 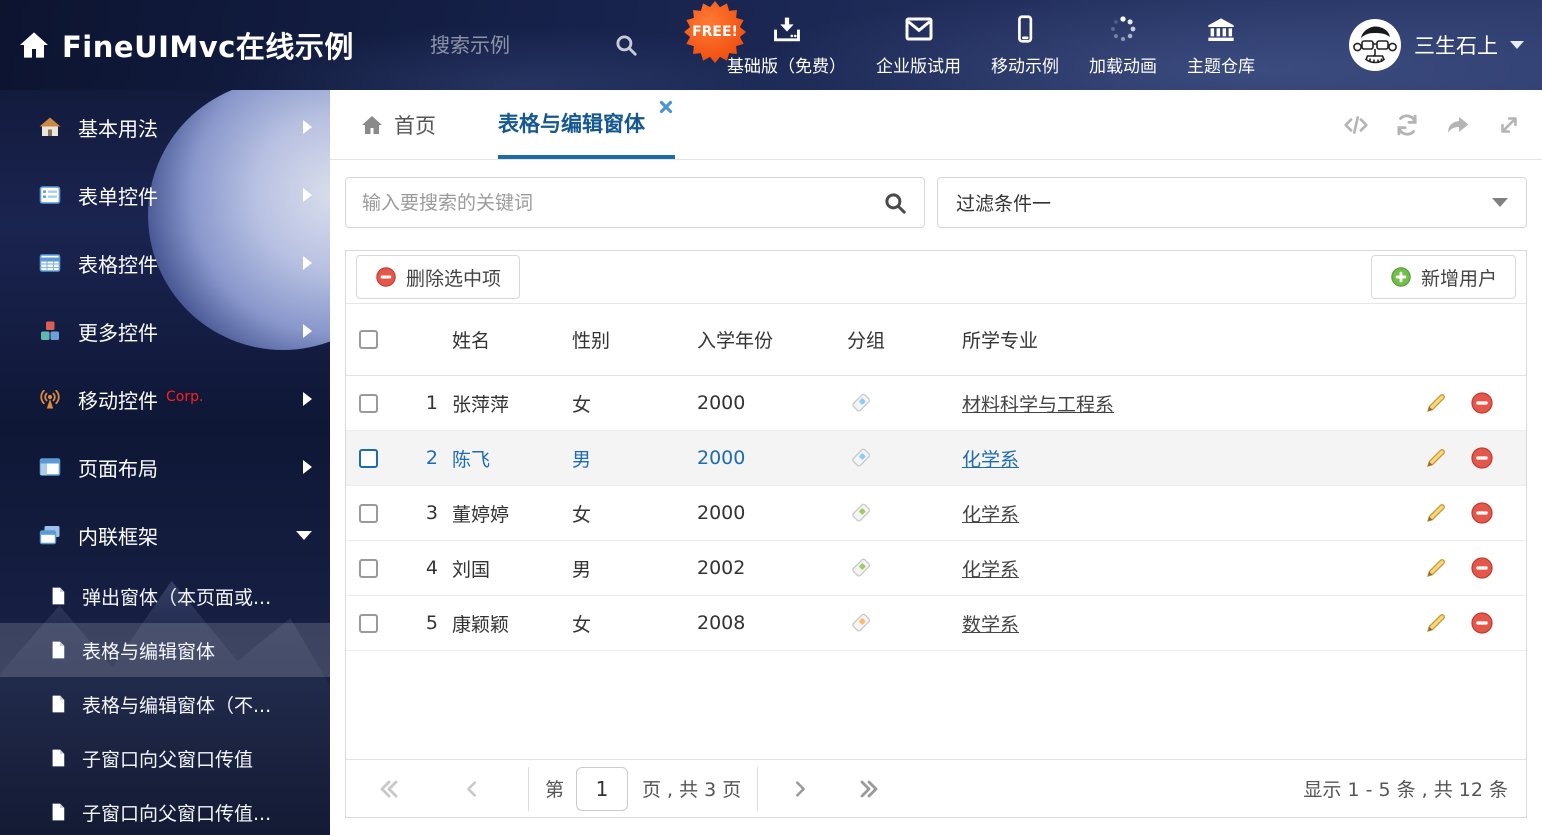 I want to click on cell-name: 刘国, so click(x=471, y=569).